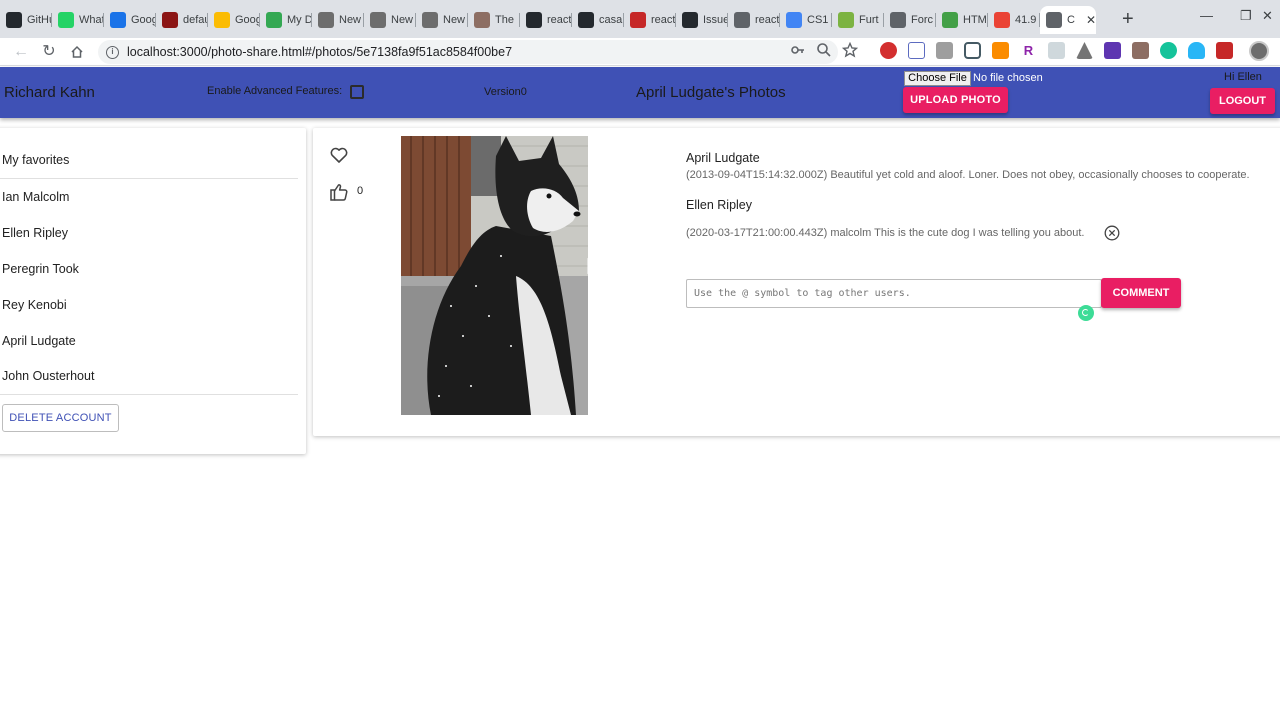 This screenshot has height=720, width=1280. Describe the element at coordinates (21, 52) in the screenshot. I see `back-icon: ←` at that location.